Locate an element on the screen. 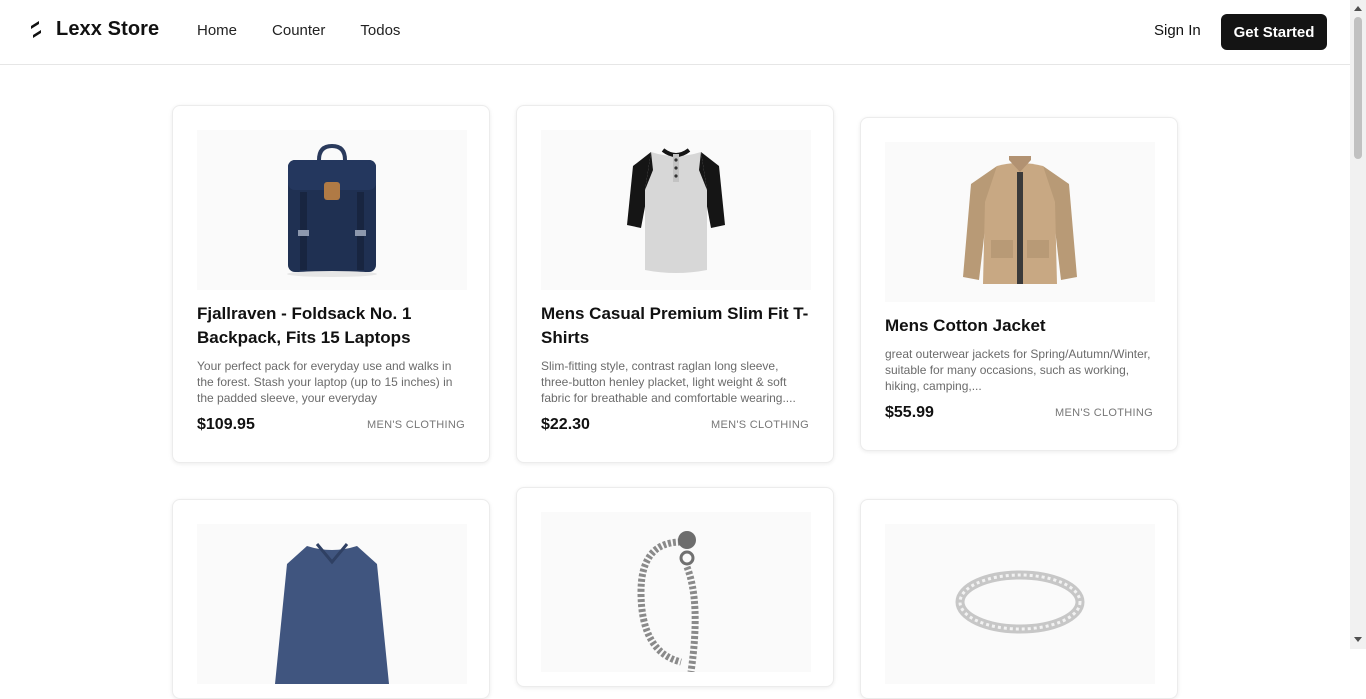 The height and width of the screenshot is (699, 1366). get-started-button: Get Started is located at coordinates (1274, 32).